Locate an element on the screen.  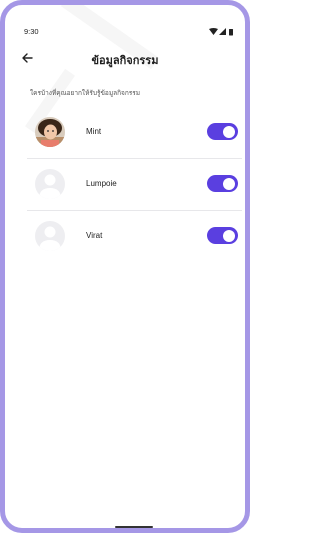
signal-icon is located at coordinates (222, 31).